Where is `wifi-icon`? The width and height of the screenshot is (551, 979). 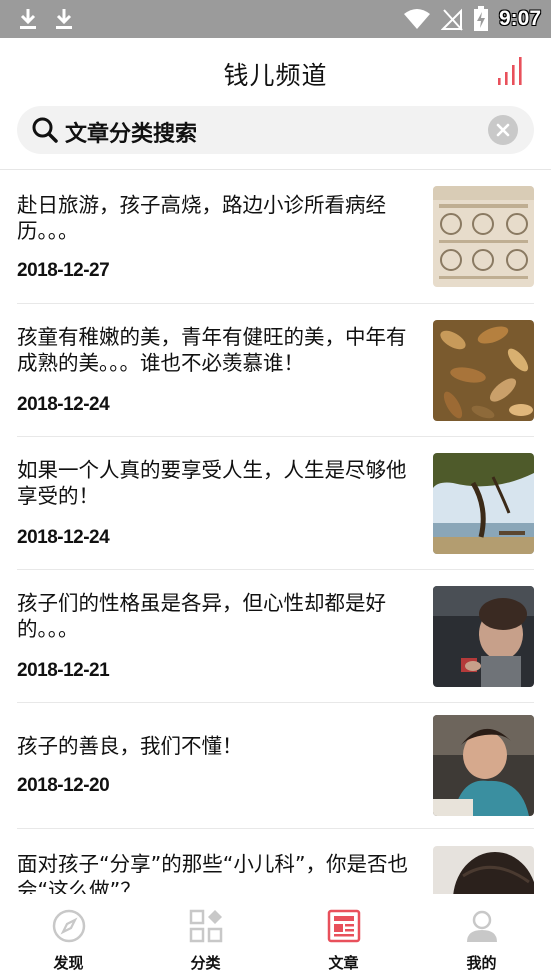
wifi-icon is located at coordinates (416, 19).